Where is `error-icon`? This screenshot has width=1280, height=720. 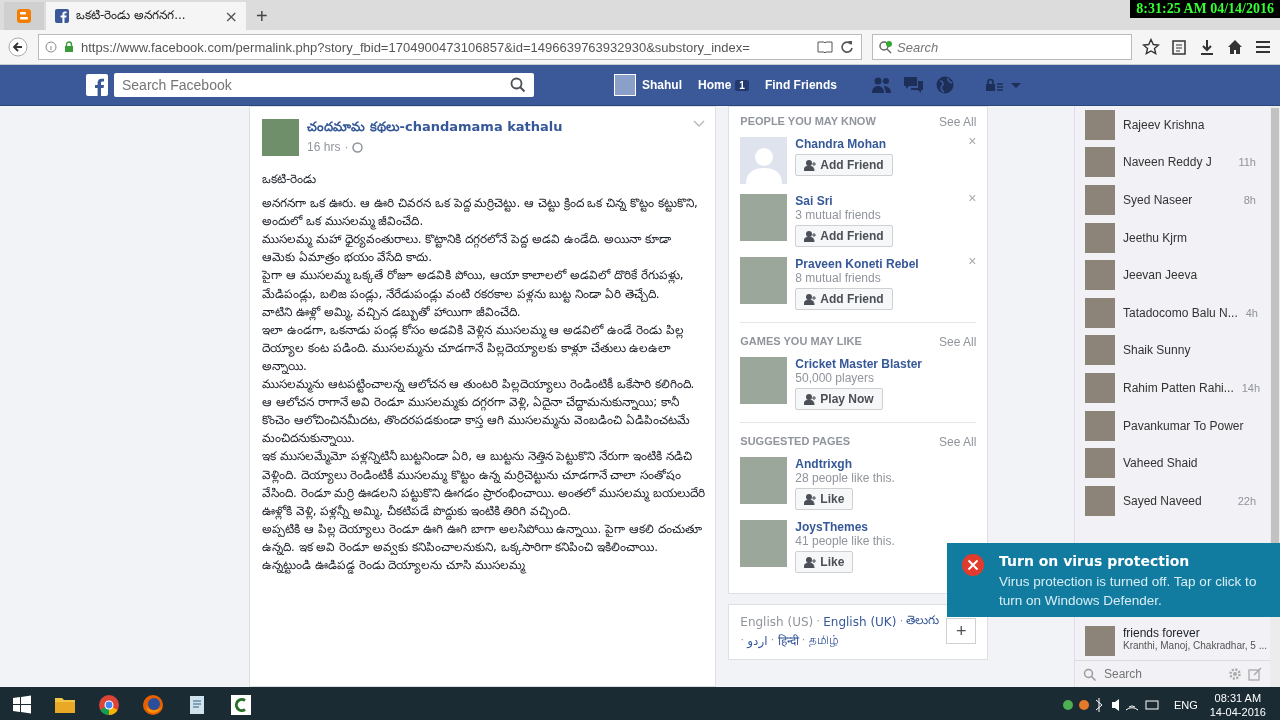 error-icon is located at coordinates (973, 565).